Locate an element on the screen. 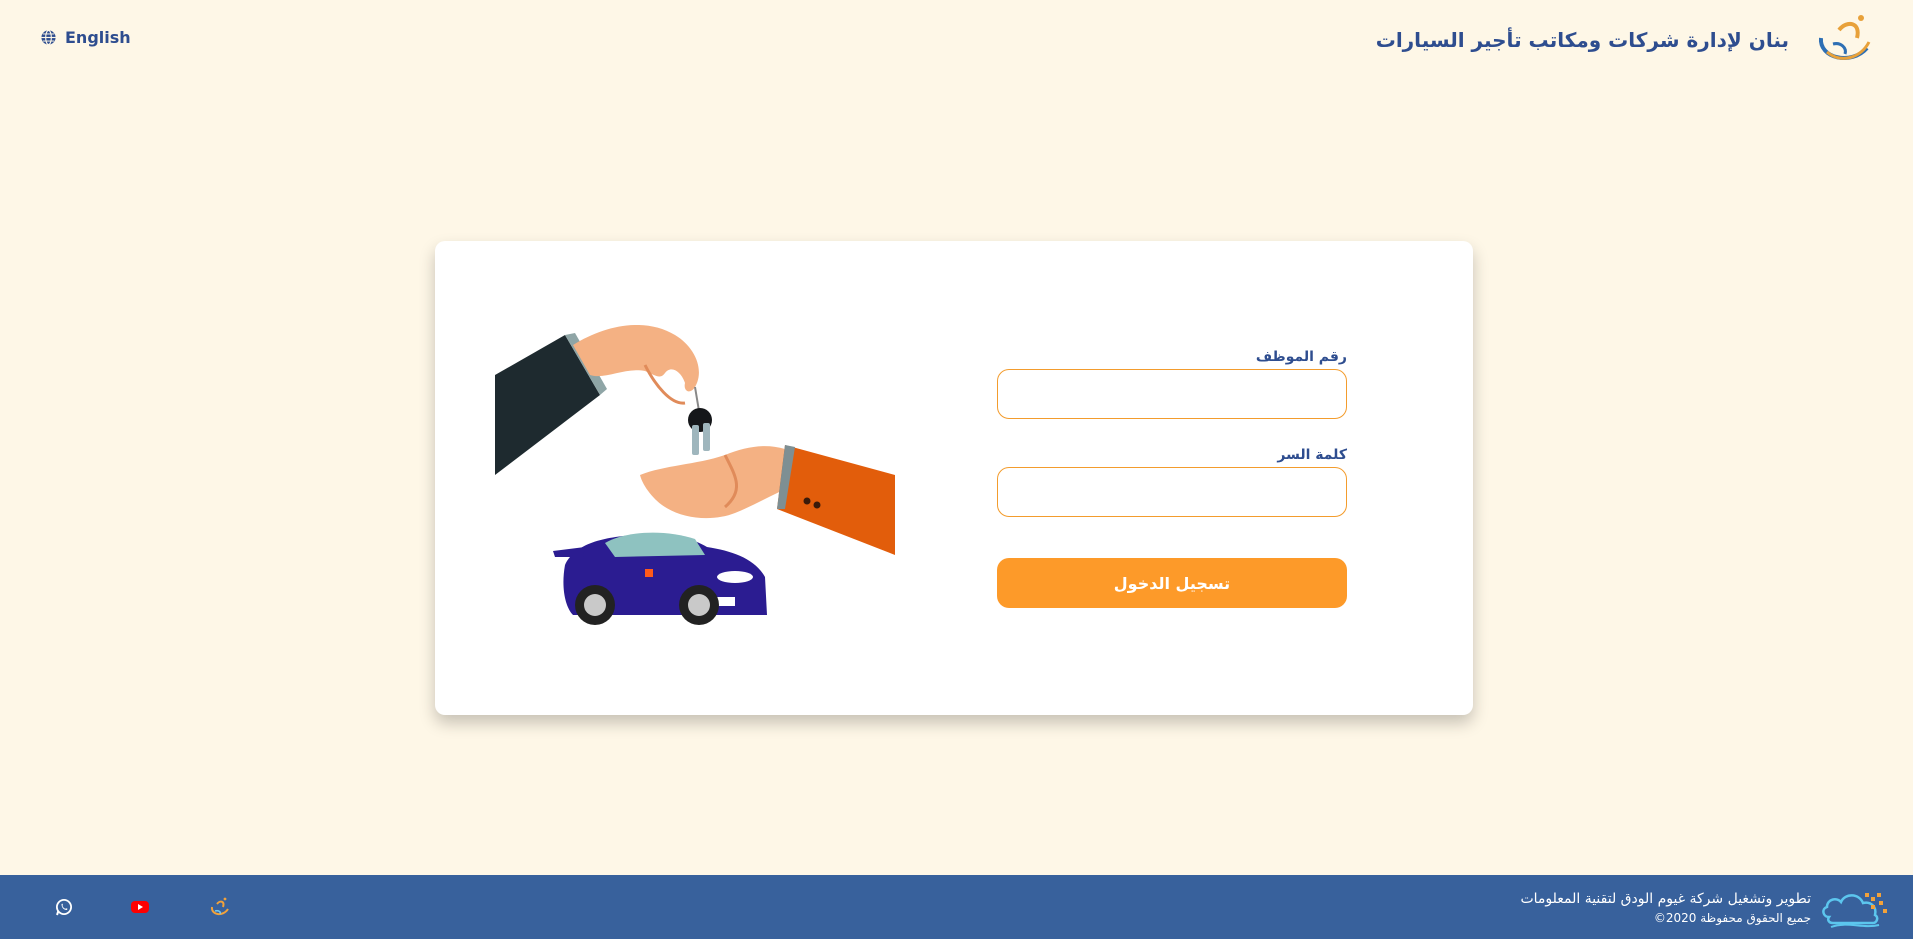 Image resolution: width=1913 pixels, height=939 pixels. brand-title: بنان لإدارة شركات ومكاتب تأجير السيارات is located at coordinates (1582, 40).